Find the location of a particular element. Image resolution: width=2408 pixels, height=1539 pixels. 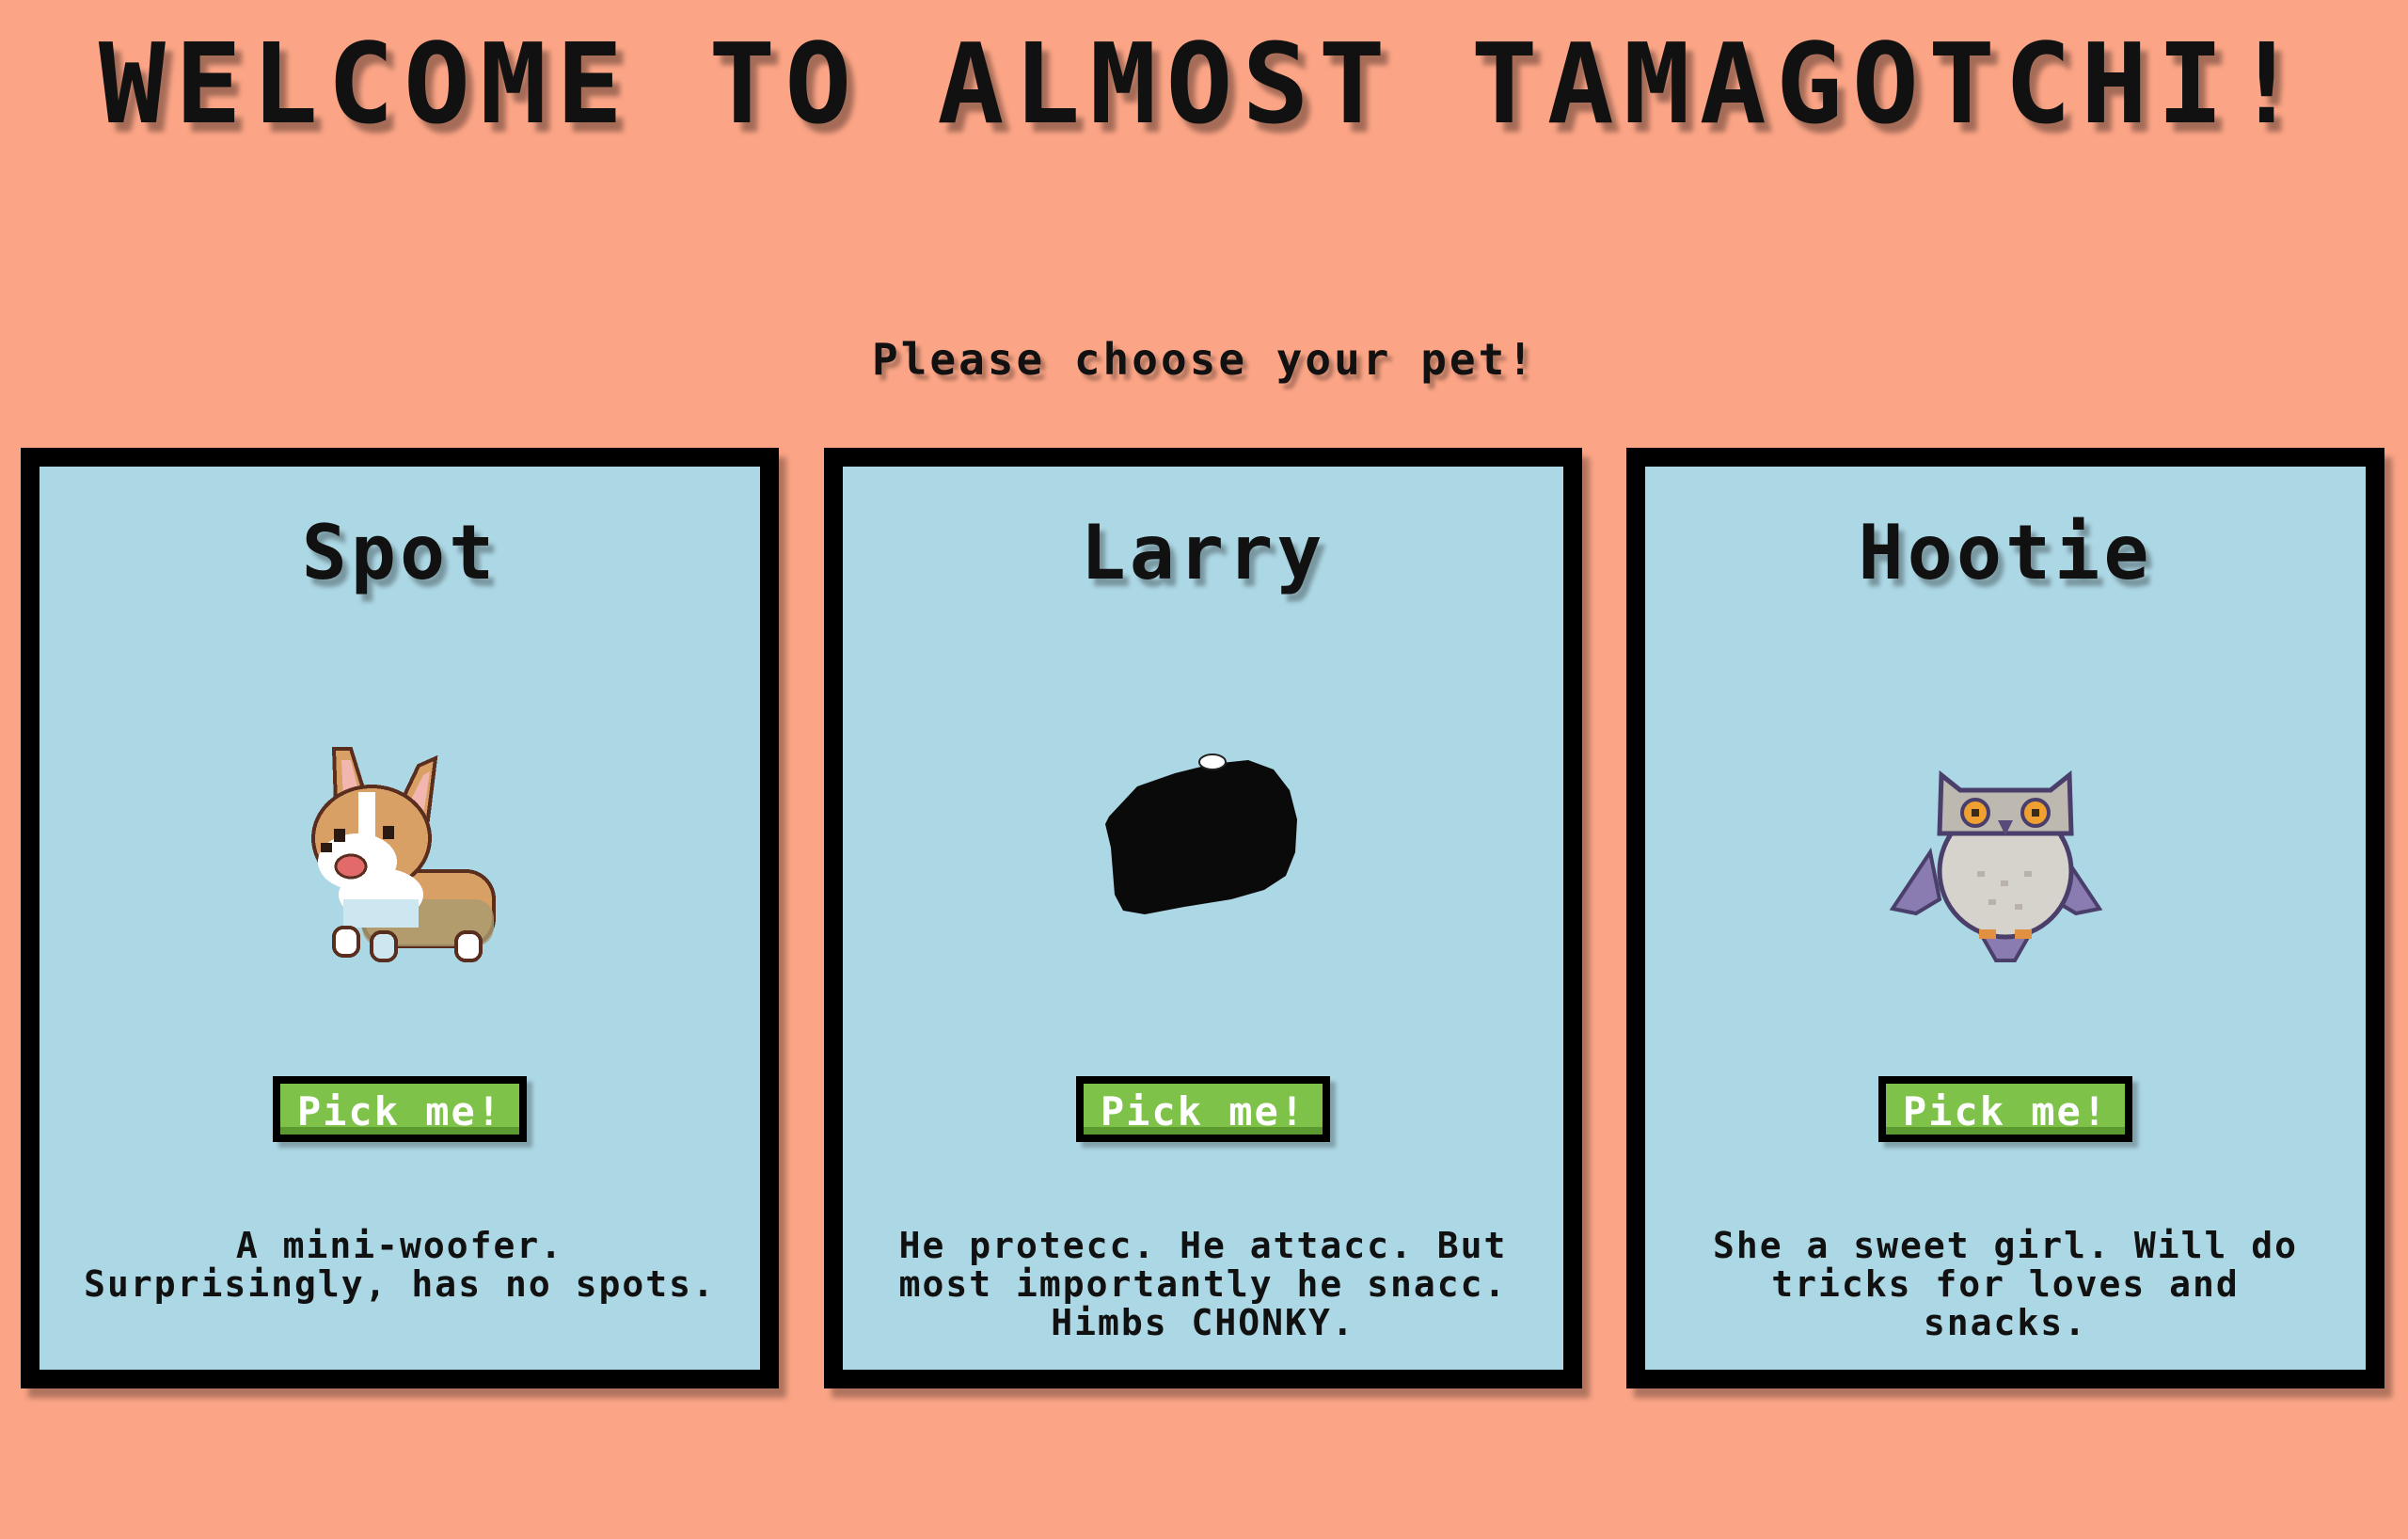

pick-spot-button: Pick me! is located at coordinates (400, 1109).